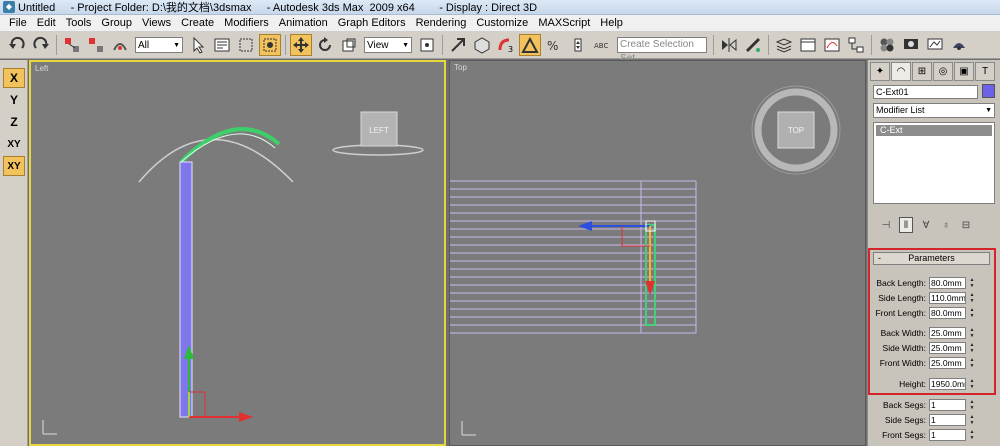  What do you see at coordinates (856, 45) in the screenshot?
I see `schematic-view-icon` at bounding box center [856, 45].